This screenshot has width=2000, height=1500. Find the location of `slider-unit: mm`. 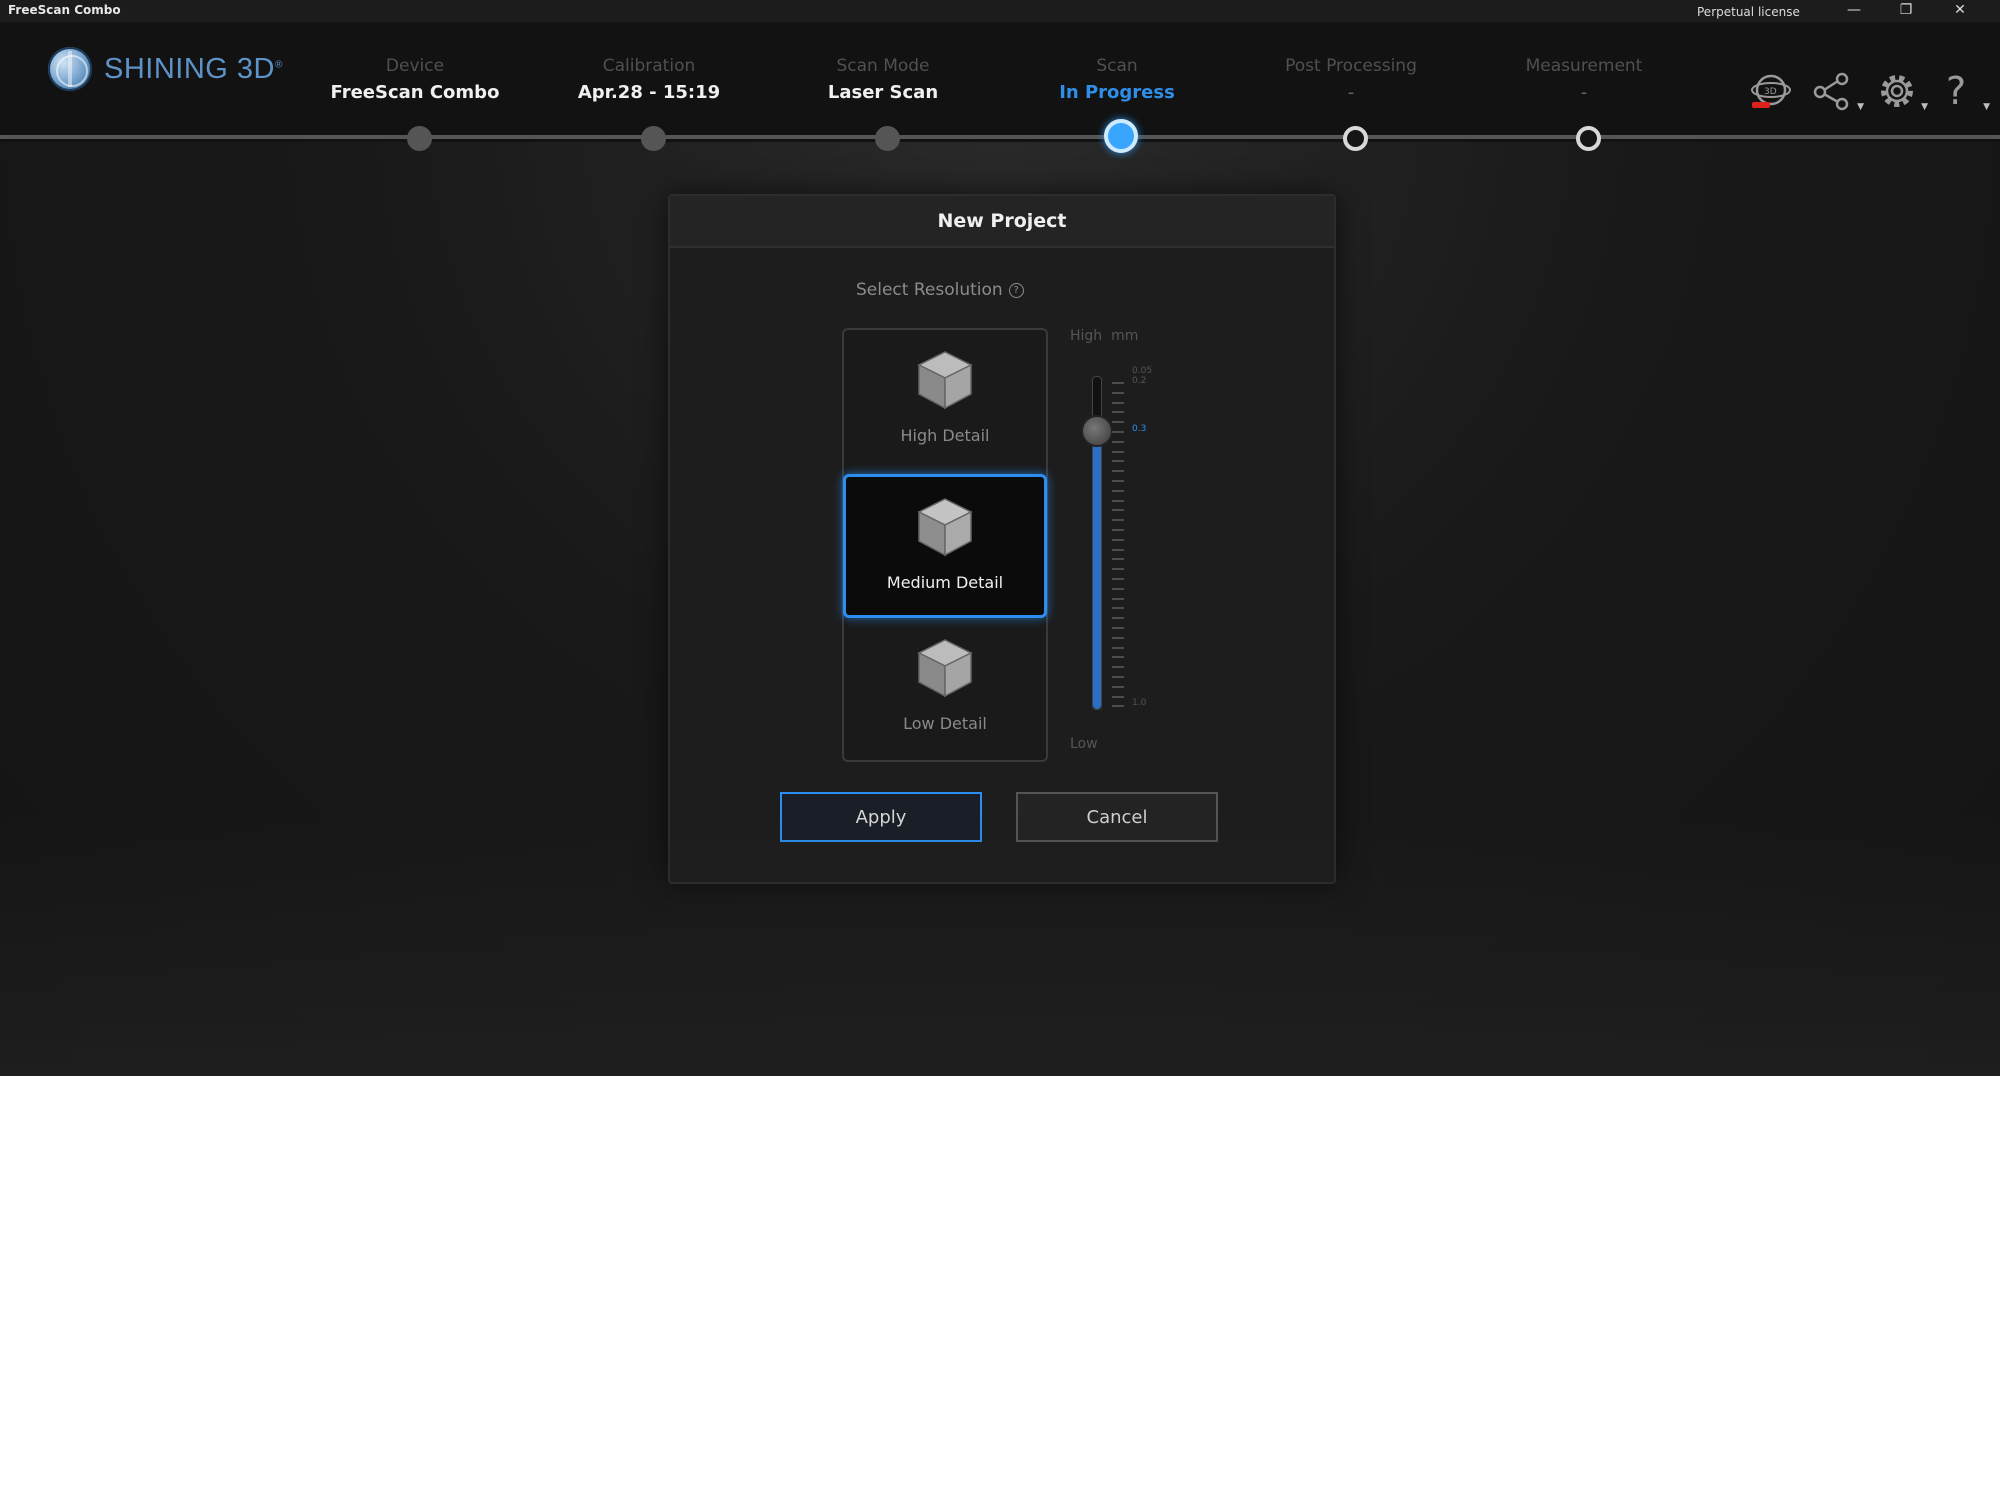

slider-unit: mm is located at coordinates (1125, 336).